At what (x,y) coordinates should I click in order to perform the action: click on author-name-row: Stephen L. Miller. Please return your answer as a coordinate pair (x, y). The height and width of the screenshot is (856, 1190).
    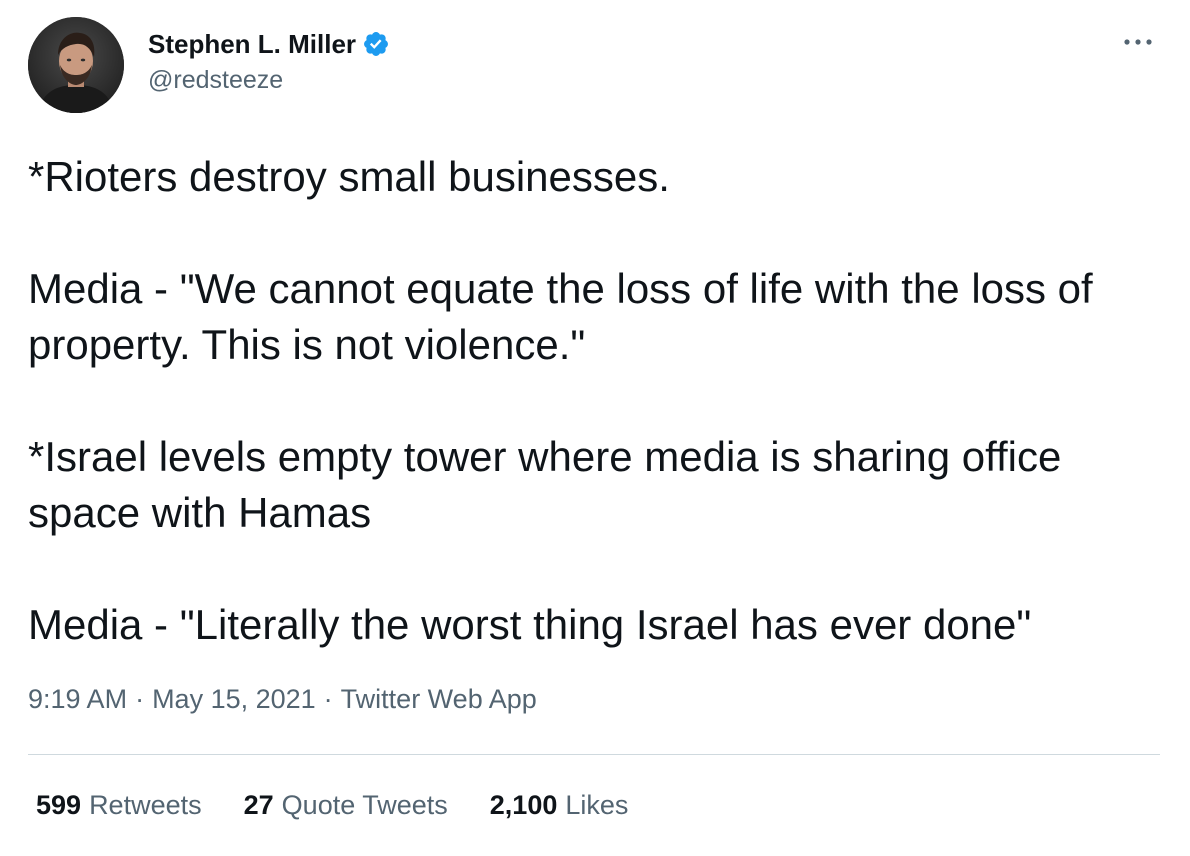
    Looking at the image, I should click on (269, 44).